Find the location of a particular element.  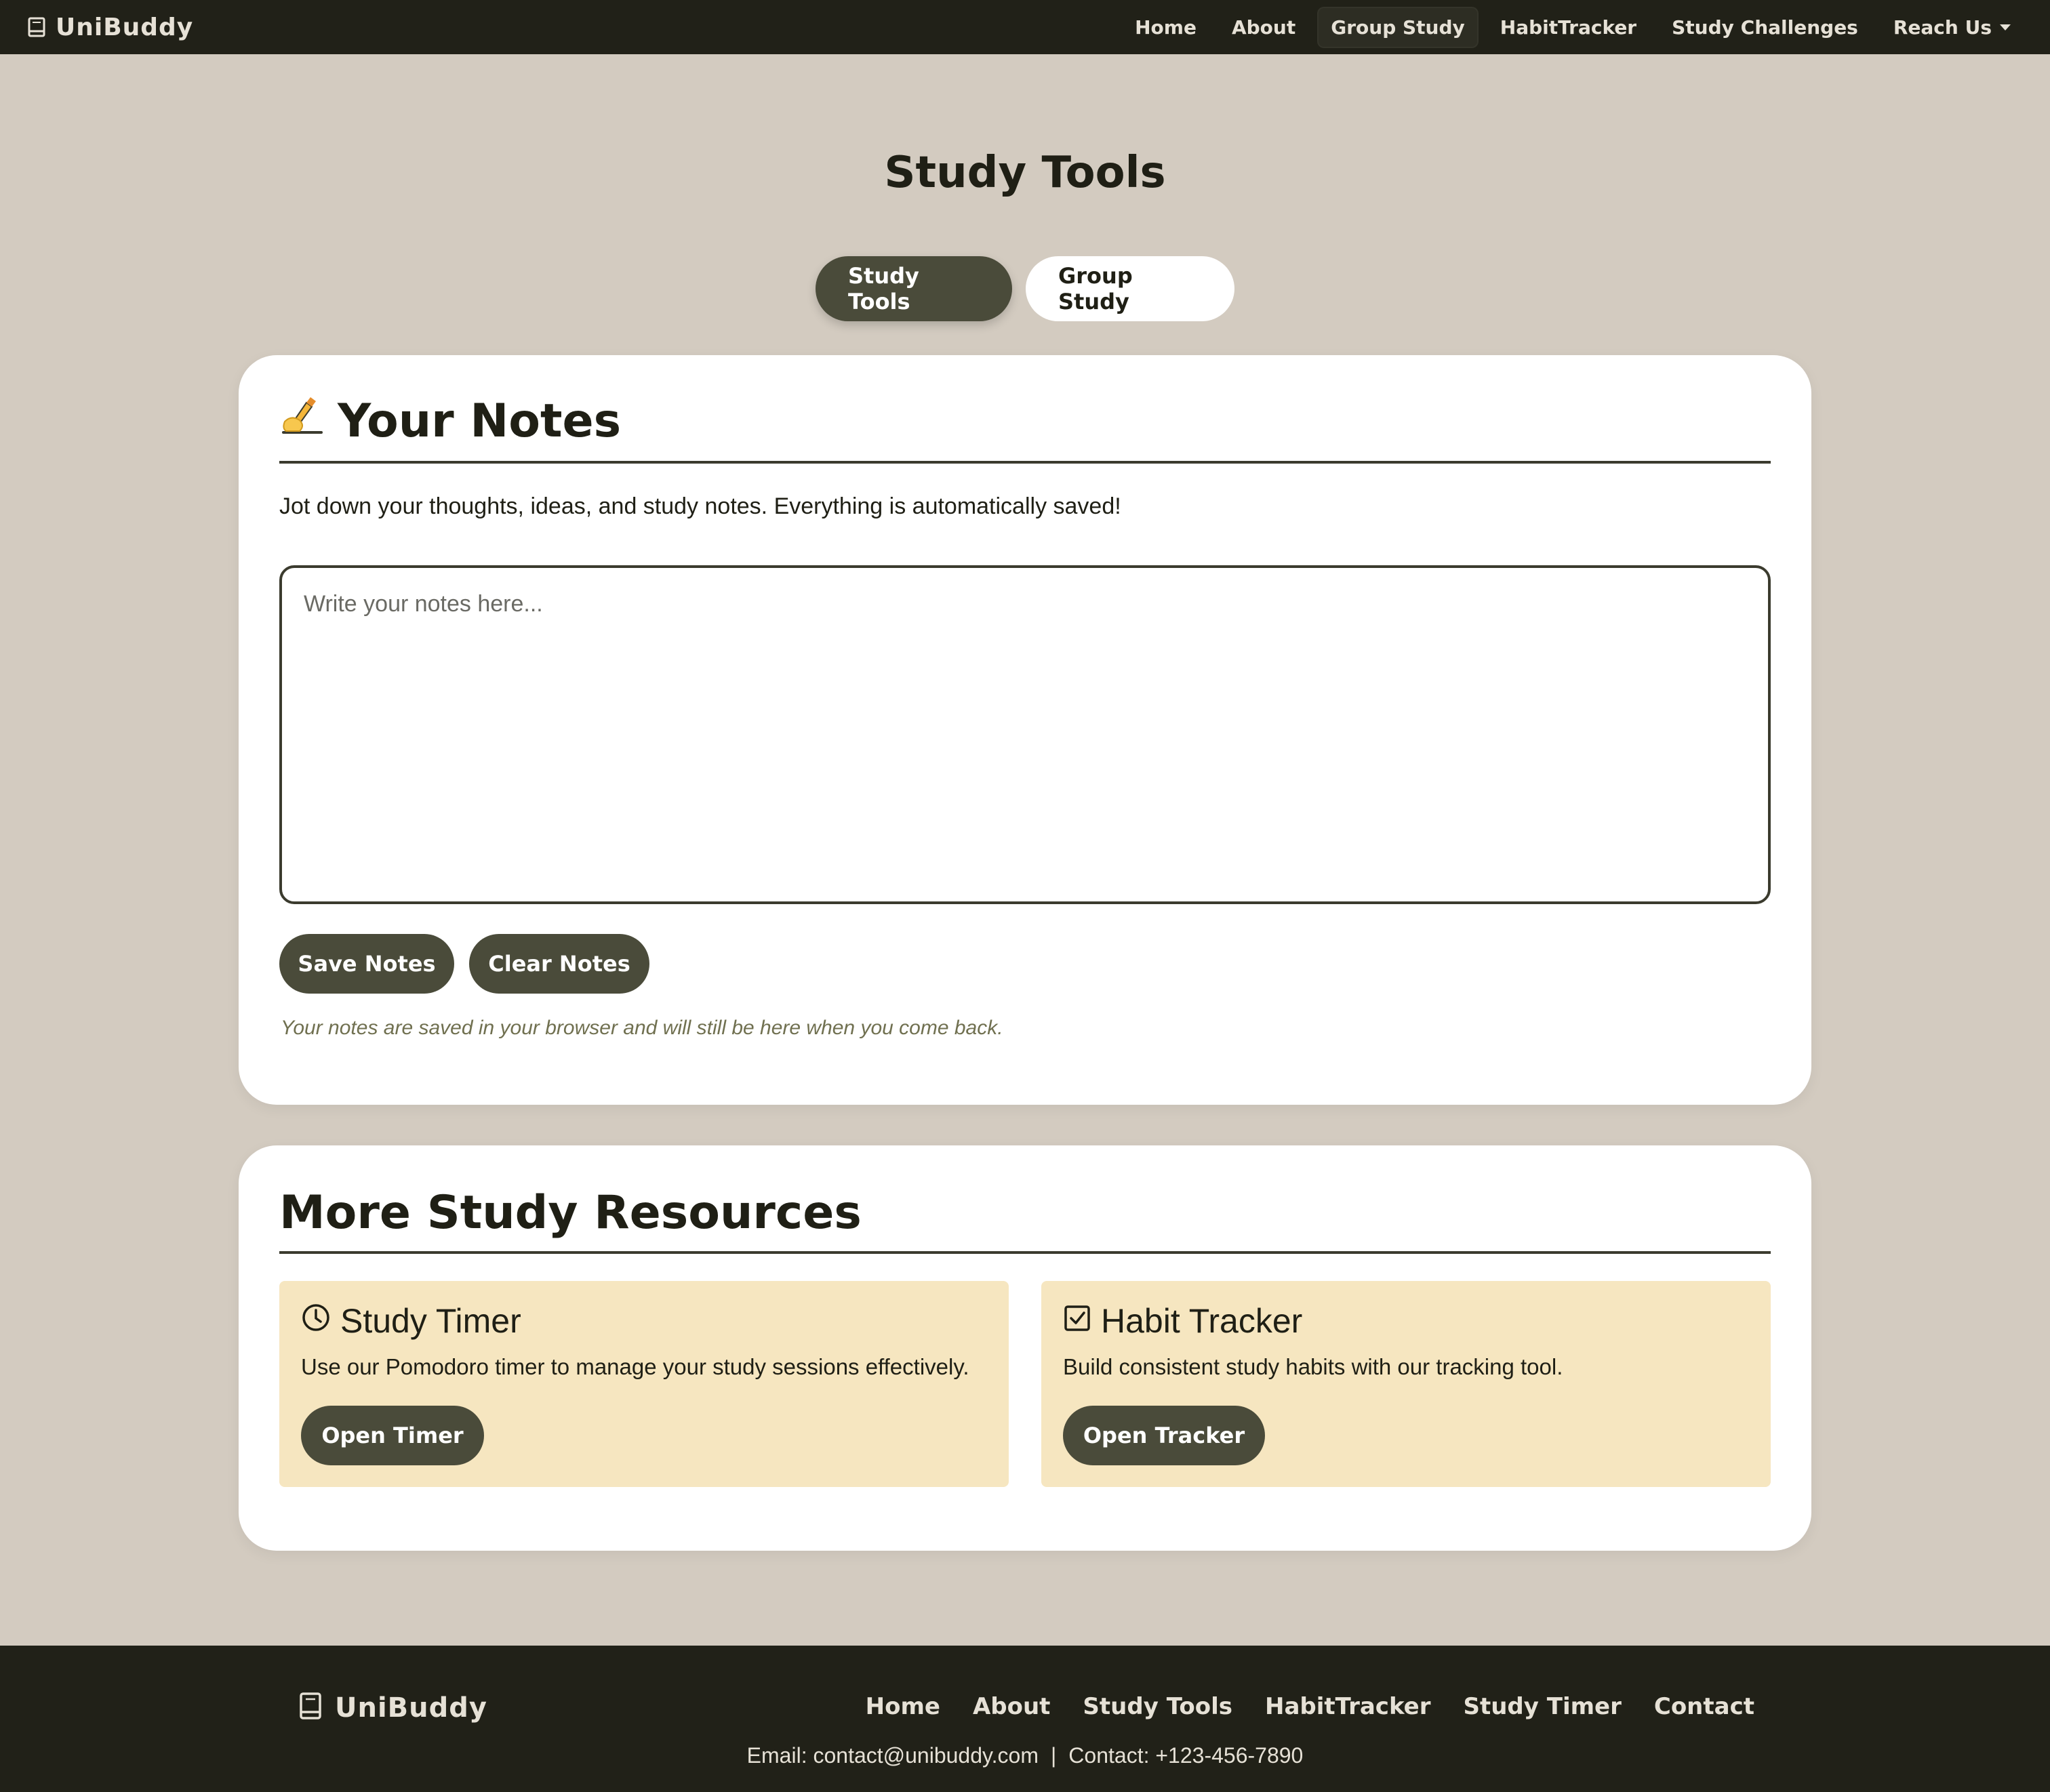

notes-heading: Your Notes is located at coordinates (1025, 421).